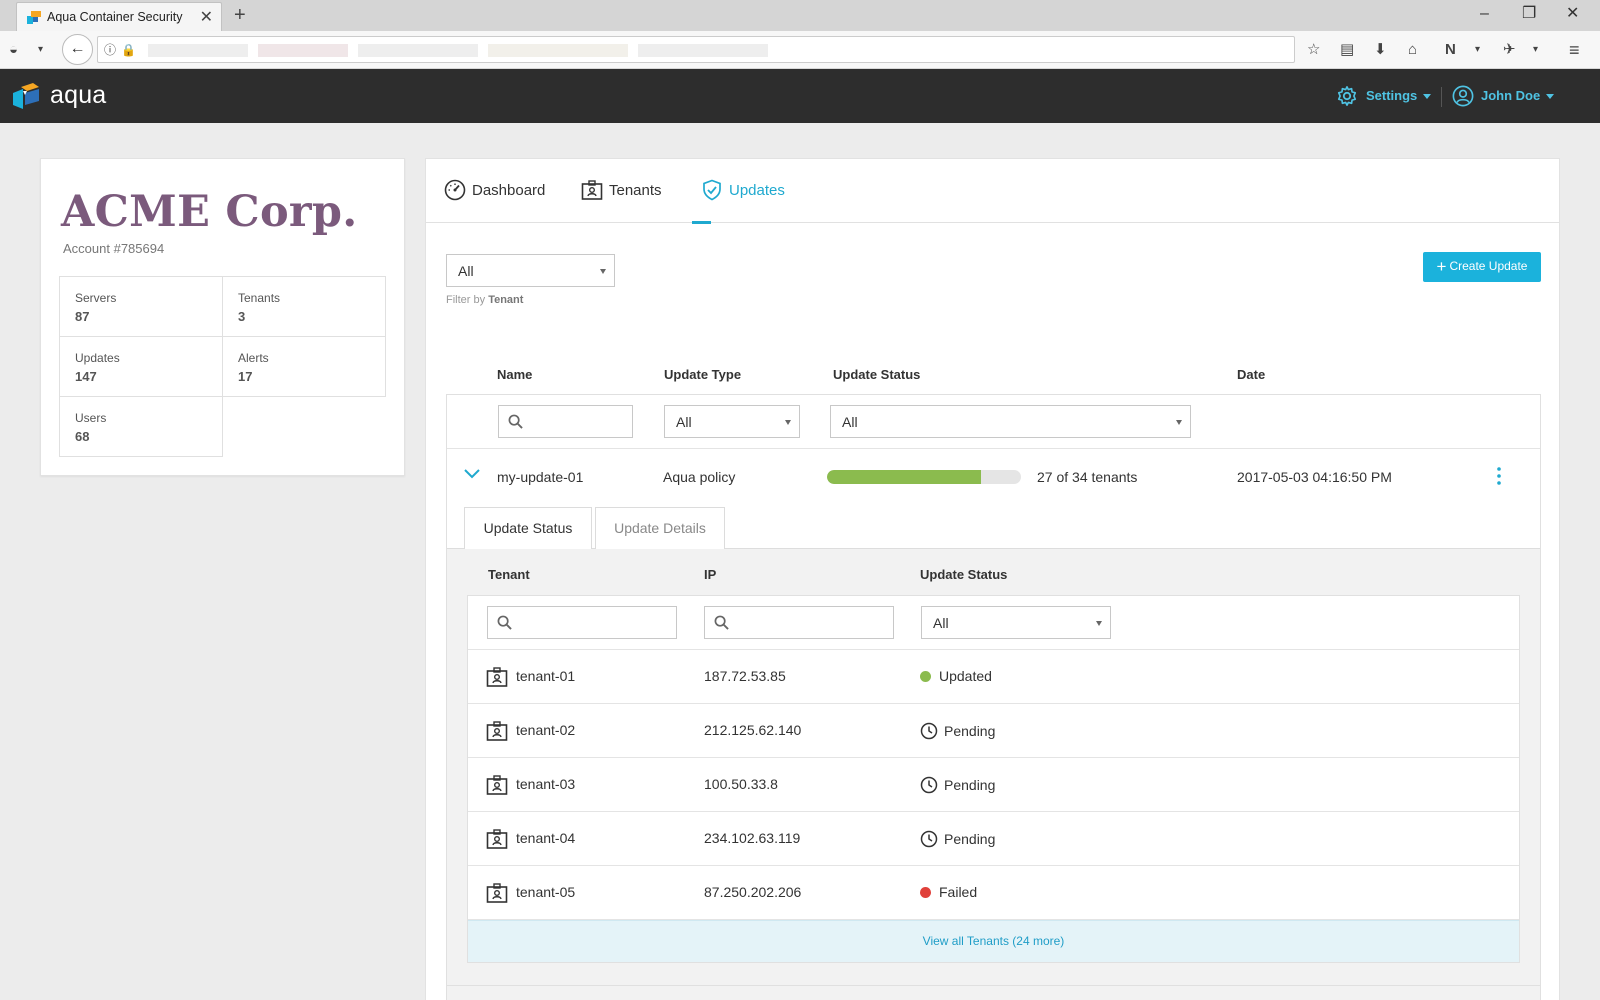 This screenshot has width=1600, height=1000. I want to click on tenant-filter-select: All, so click(530, 270).